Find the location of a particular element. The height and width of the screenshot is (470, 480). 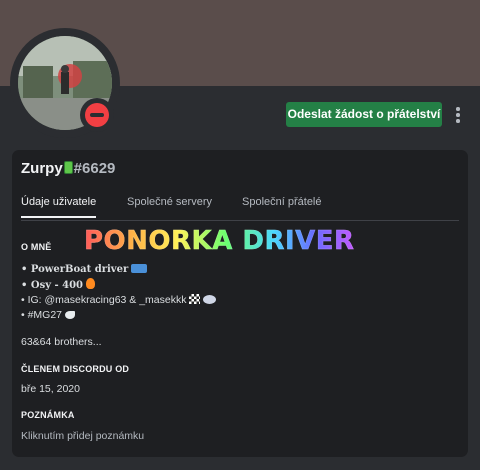

username: Zurpy is located at coordinates (42, 168).